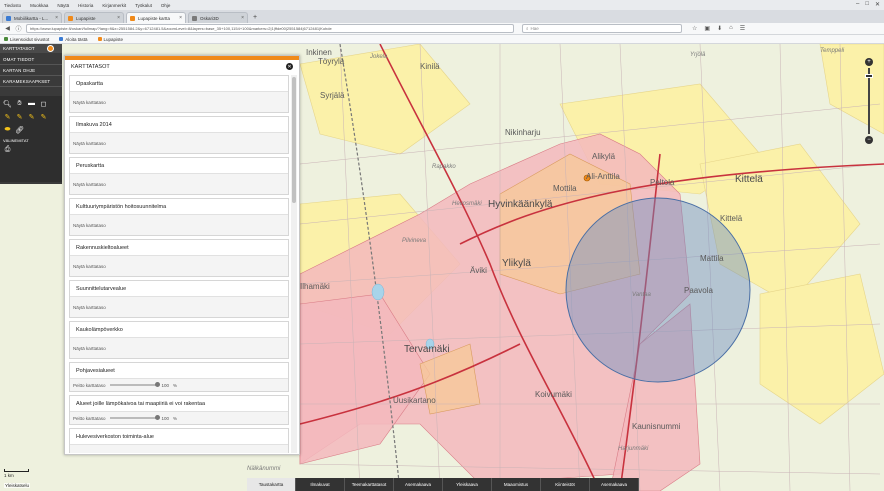 The width and height of the screenshot is (884, 491). I want to click on layer-item: Opaskartta Näytä karttataso, so click(179, 94).